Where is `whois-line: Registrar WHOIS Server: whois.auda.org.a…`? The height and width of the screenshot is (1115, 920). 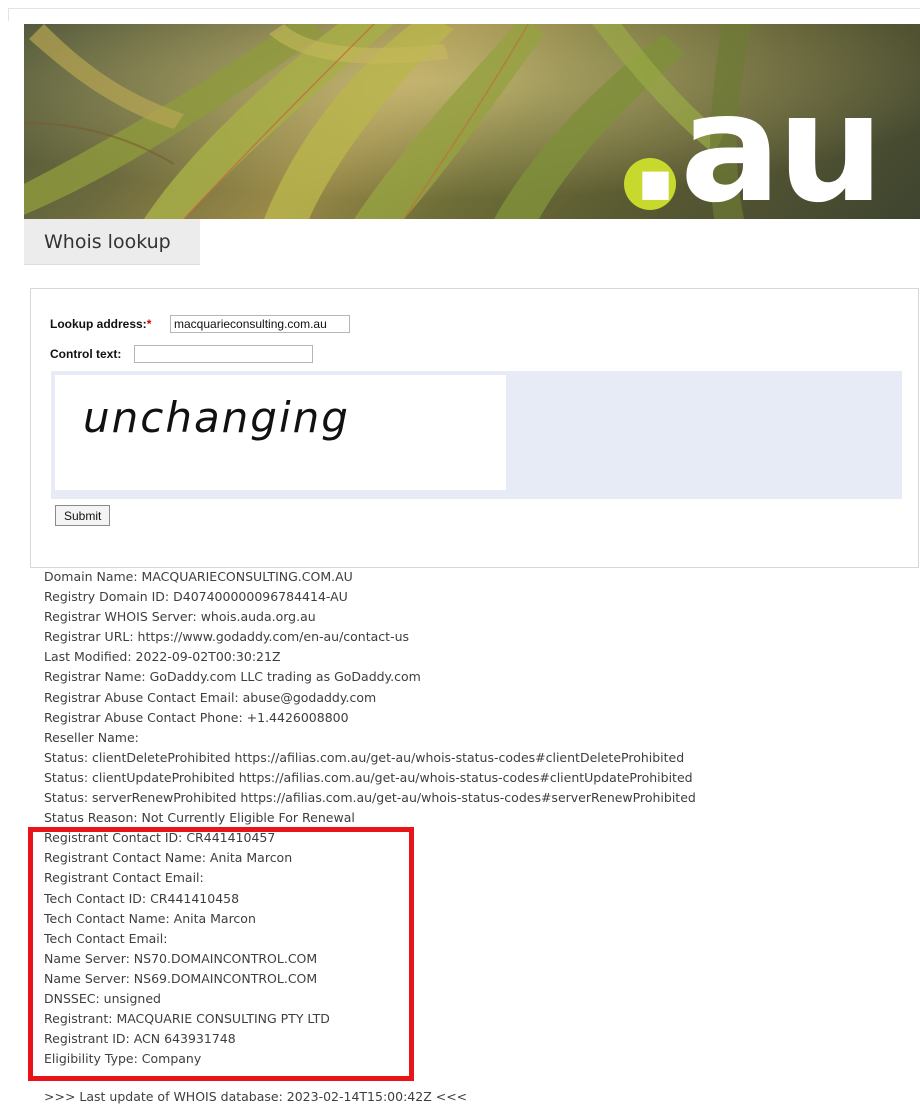 whois-line: Registrar WHOIS Server: whois.auda.org.a… is located at coordinates (180, 617).